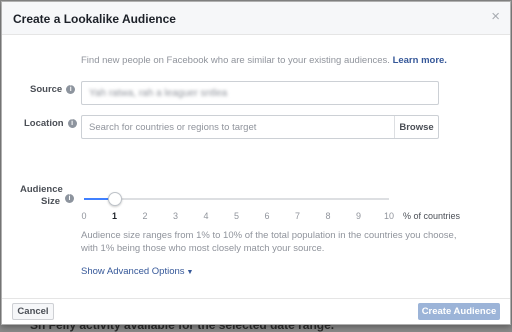 This screenshot has height=332, width=512. What do you see at coordinates (256, 18) in the screenshot?
I see `dialog-header: Create a Lookalike Audience ×` at bounding box center [256, 18].